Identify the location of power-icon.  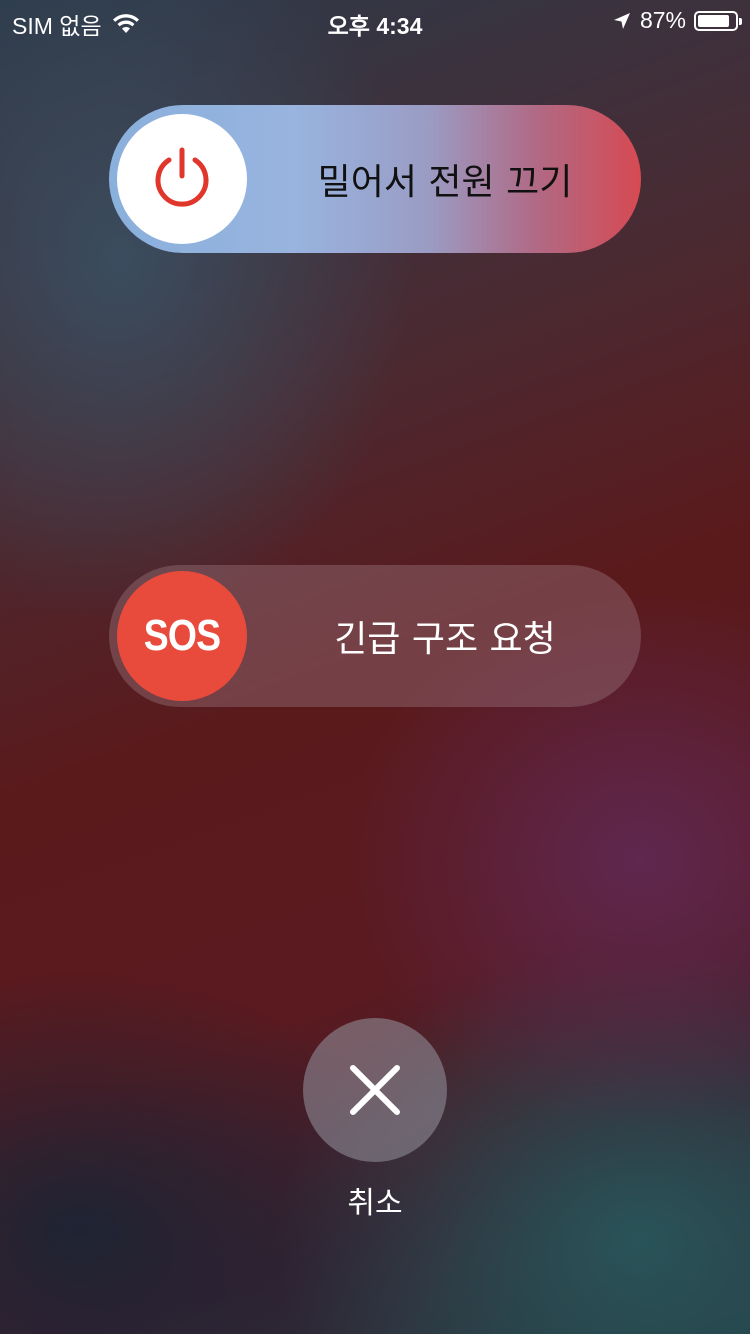
(182, 179).